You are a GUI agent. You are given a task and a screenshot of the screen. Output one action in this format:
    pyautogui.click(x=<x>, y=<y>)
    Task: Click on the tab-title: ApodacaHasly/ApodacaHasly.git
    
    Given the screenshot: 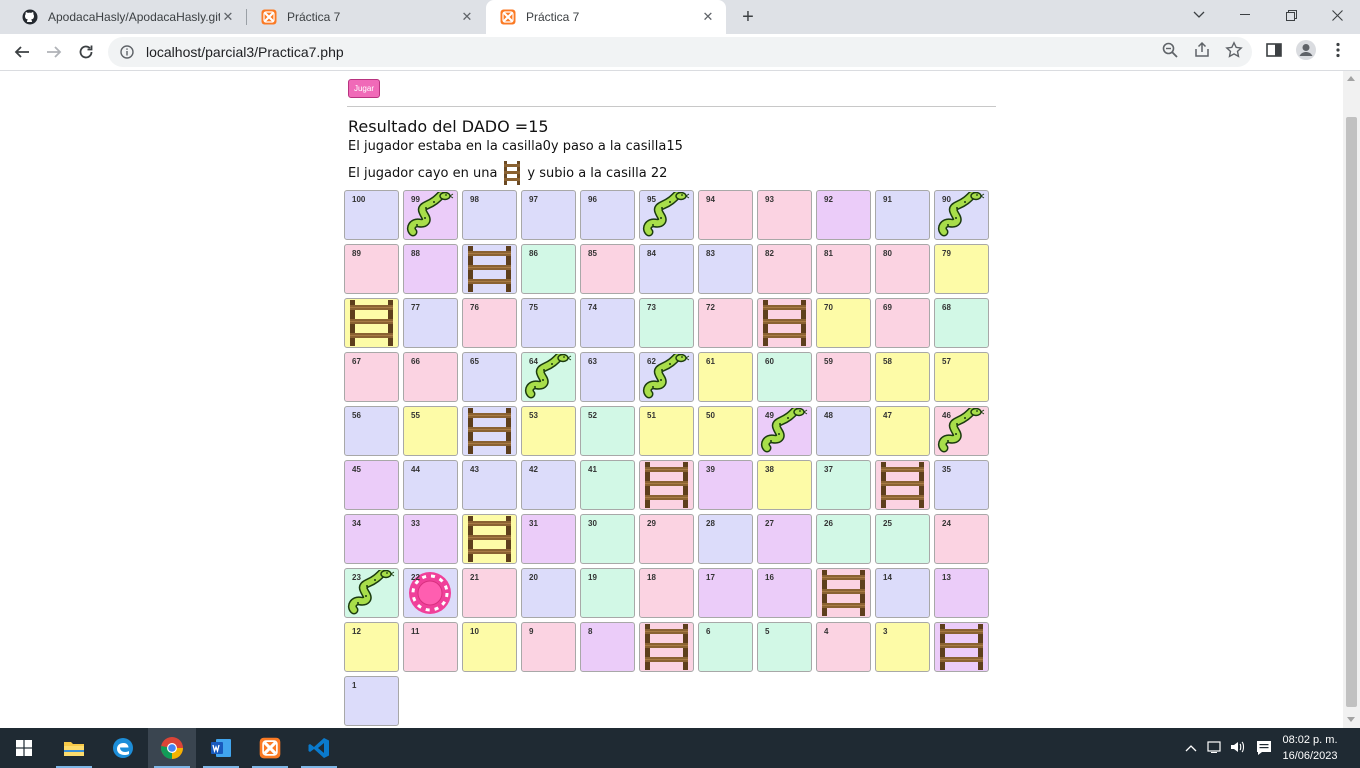 What is the action you would take?
    pyautogui.click(x=134, y=17)
    